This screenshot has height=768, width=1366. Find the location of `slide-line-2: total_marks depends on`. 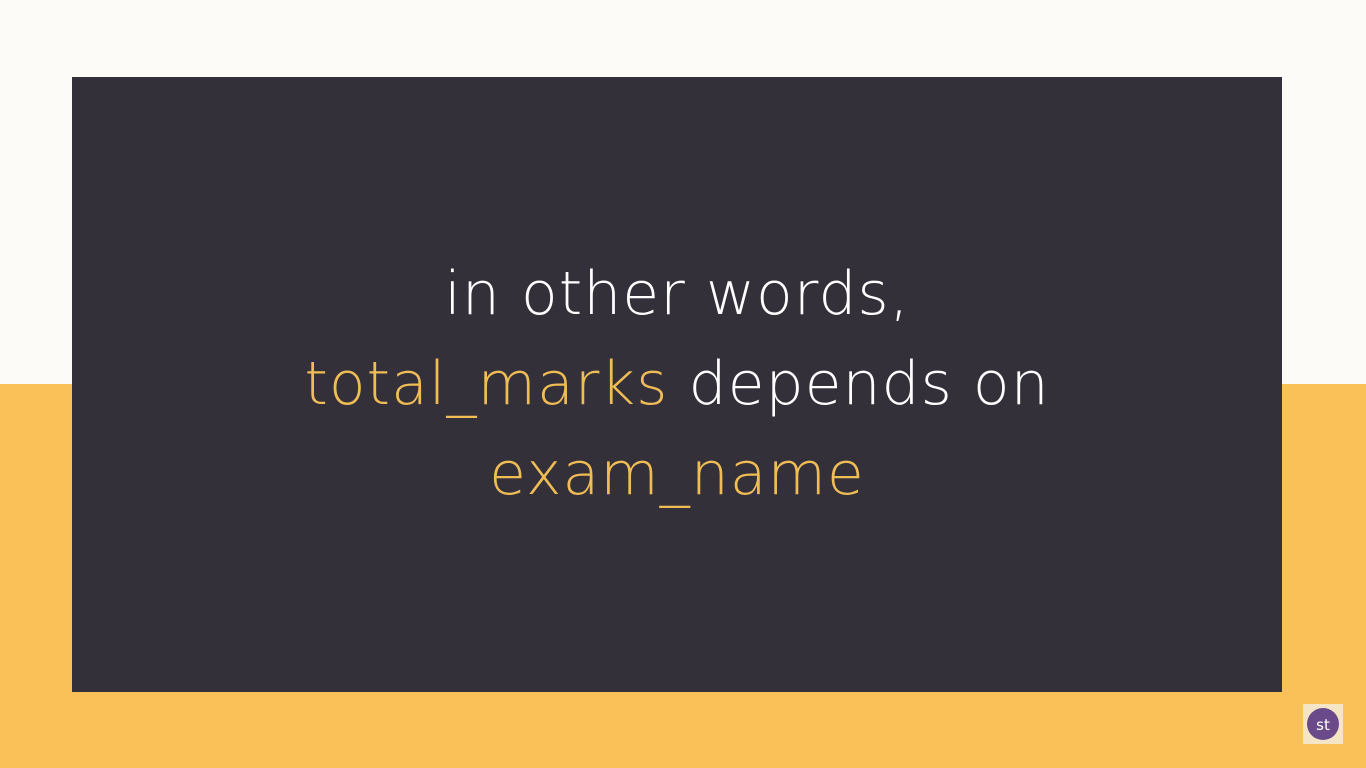

slide-line-2: total_marks depends on is located at coordinates (676, 384).